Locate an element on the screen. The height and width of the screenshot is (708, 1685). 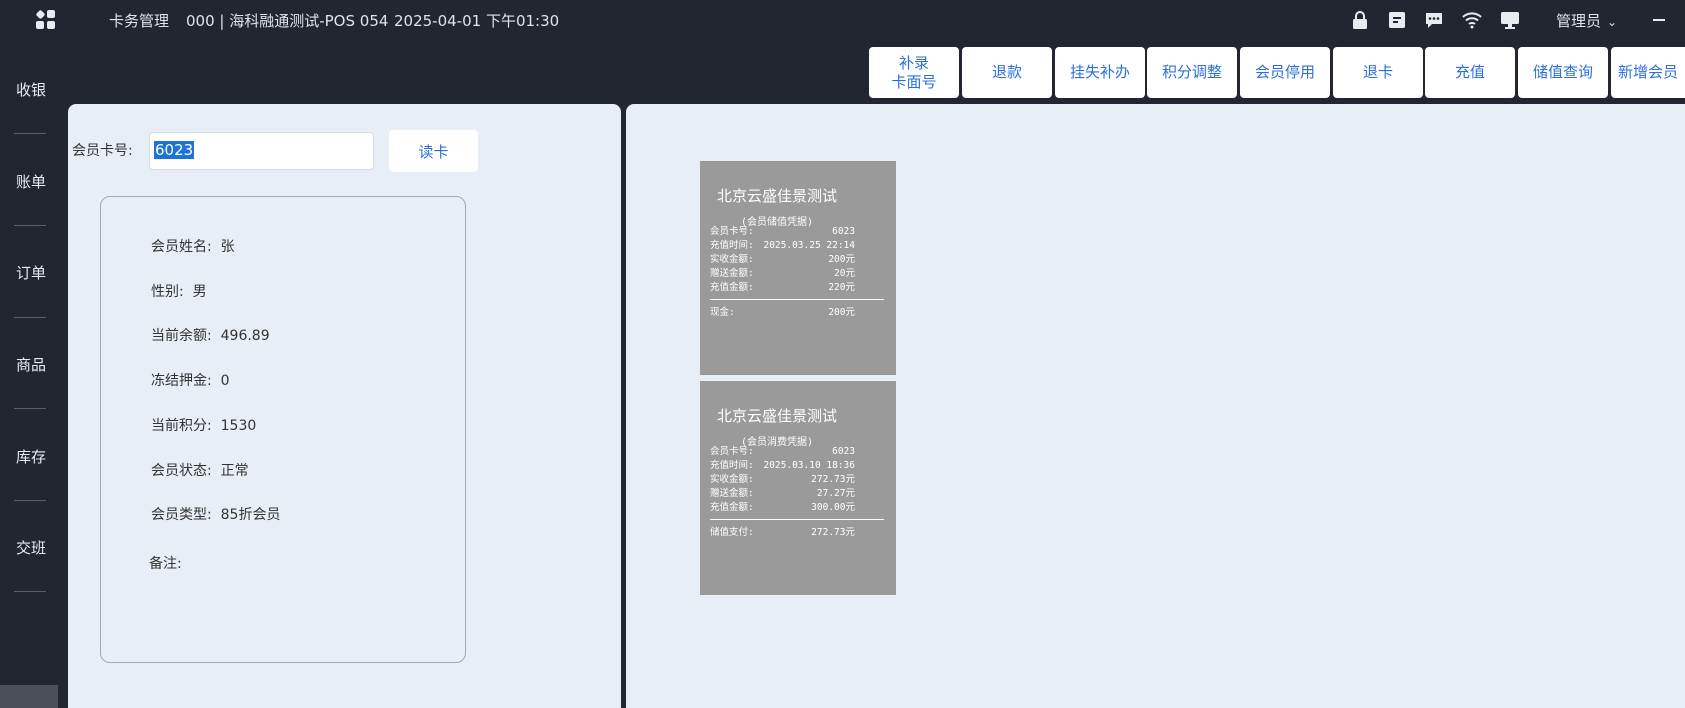
archive-icon is located at coordinates (1397, 20).